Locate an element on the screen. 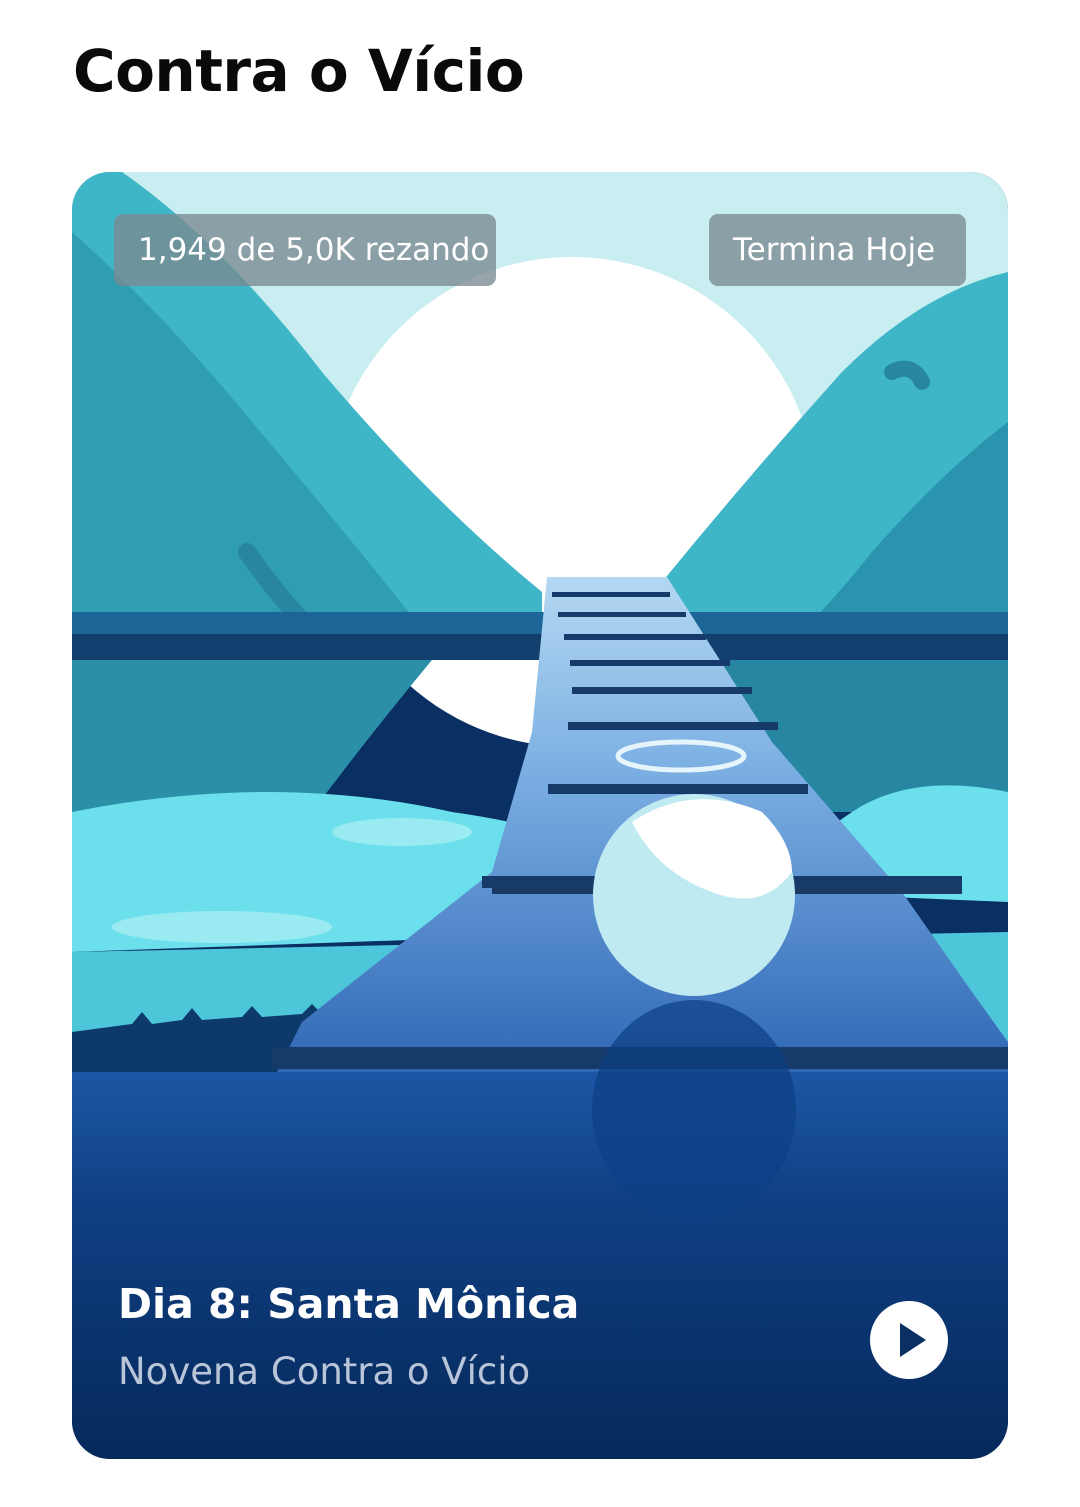 The width and height of the screenshot is (1080, 1507). play-icon is located at coordinates (913, 1340).